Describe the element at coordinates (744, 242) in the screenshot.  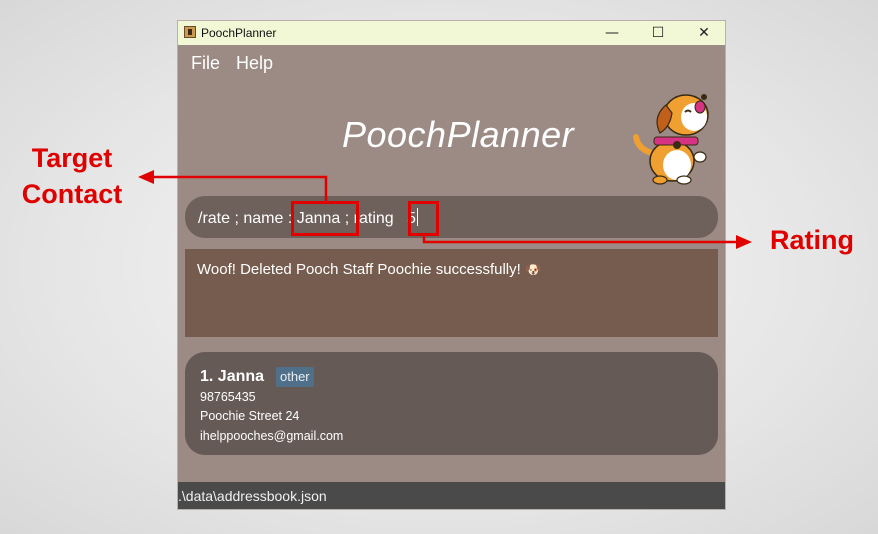
I see `rating-arrowhead` at that location.